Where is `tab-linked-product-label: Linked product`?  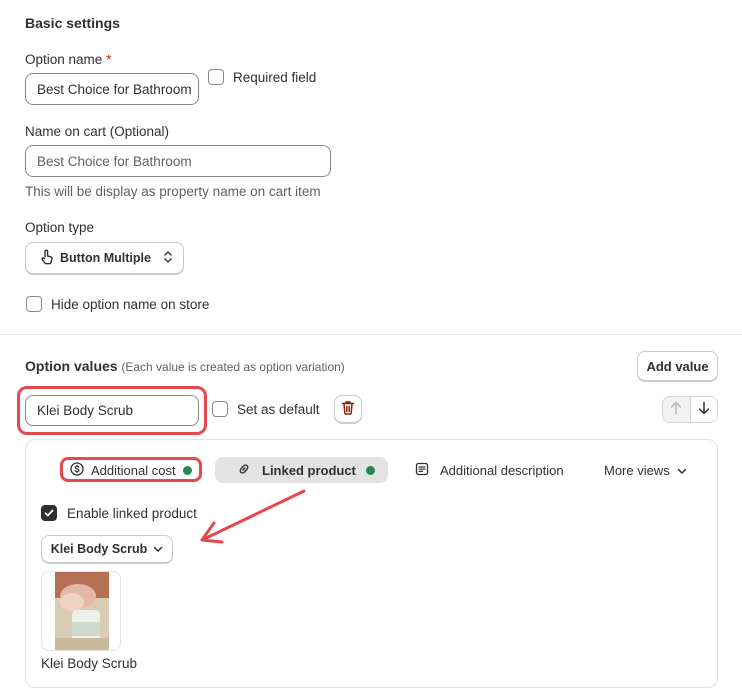 tab-linked-product-label: Linked product is located at coordinates (309, 470).